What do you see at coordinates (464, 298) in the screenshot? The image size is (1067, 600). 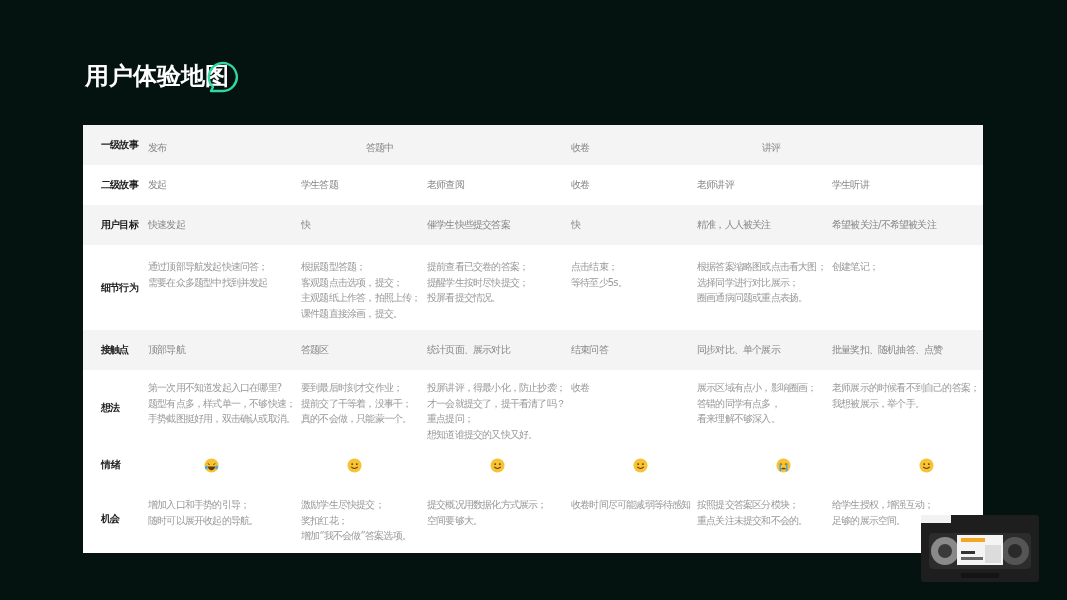 I see `cell-text: 投屏看提交情况。` at bounding box center [464, 298].